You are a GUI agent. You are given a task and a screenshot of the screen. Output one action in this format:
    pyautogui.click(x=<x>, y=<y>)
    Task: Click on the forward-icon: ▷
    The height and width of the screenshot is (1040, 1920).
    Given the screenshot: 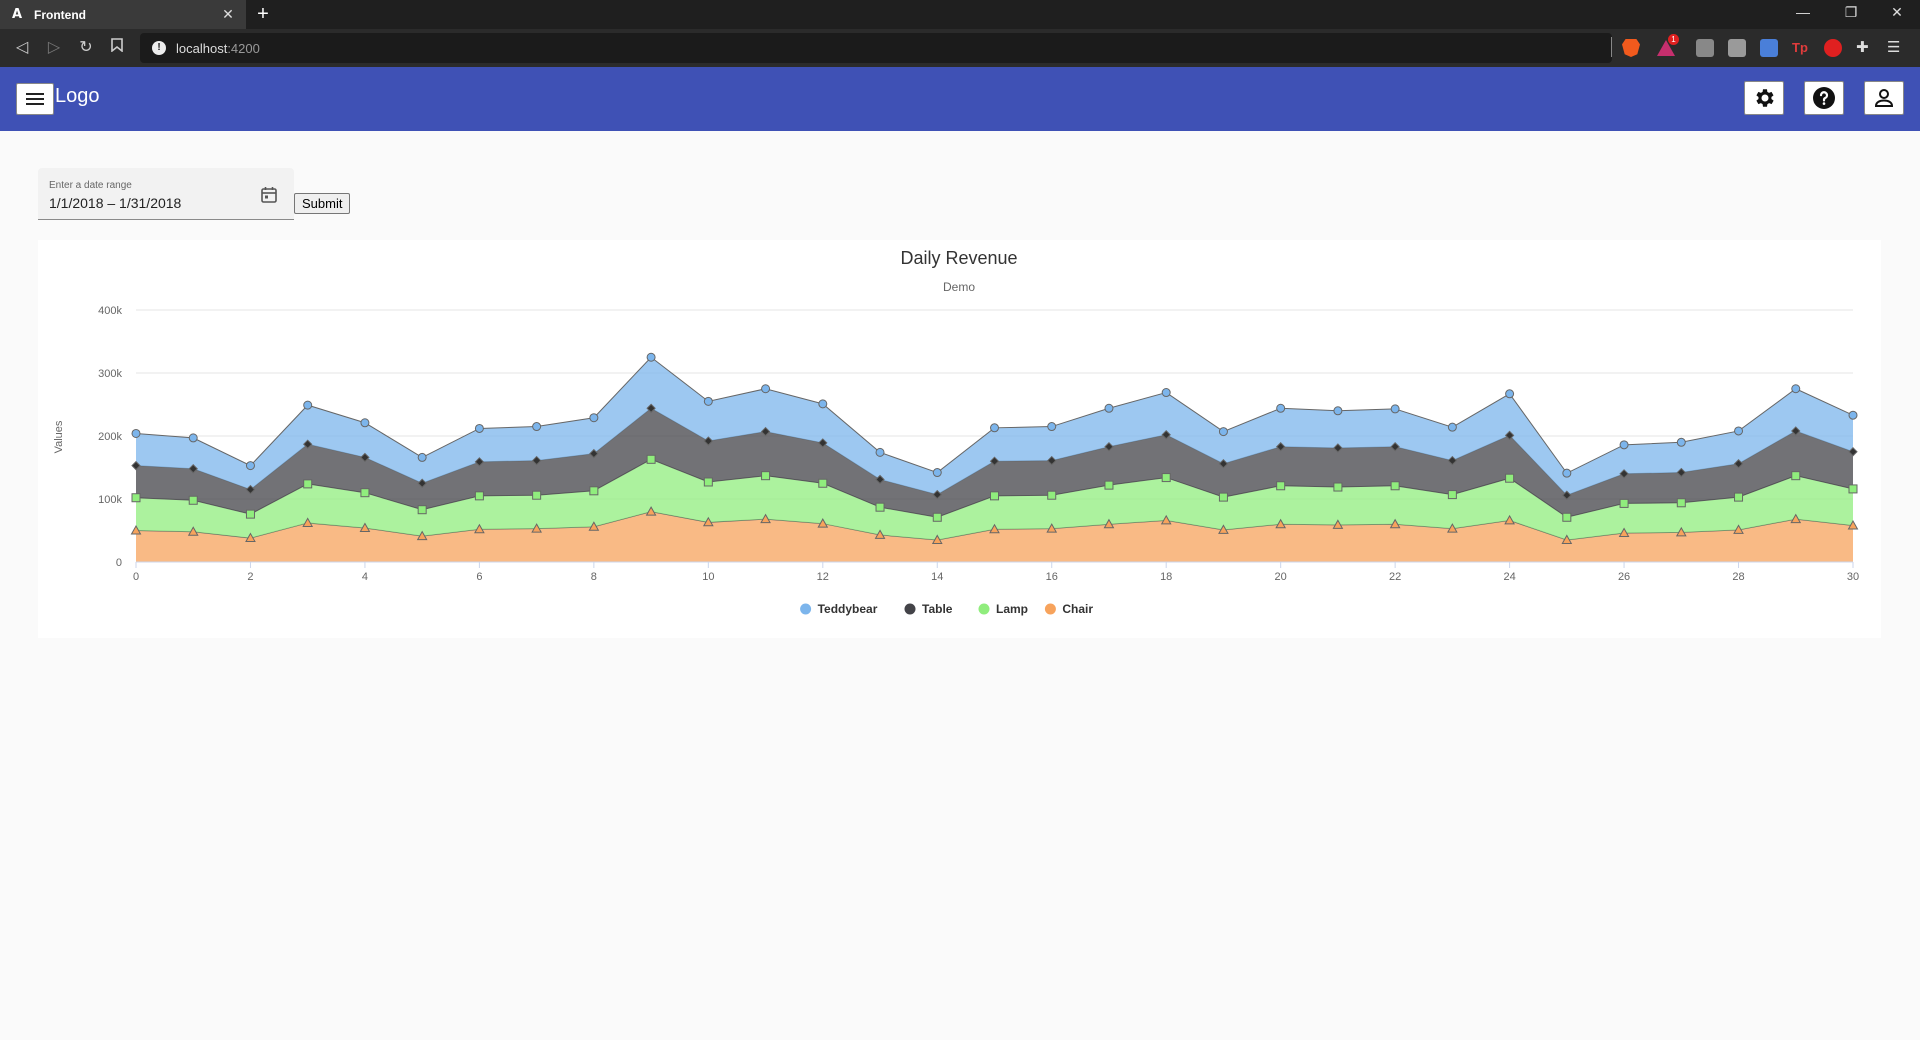 What is the action you would take?
    pyautogui.click(x=54, y=48)
    